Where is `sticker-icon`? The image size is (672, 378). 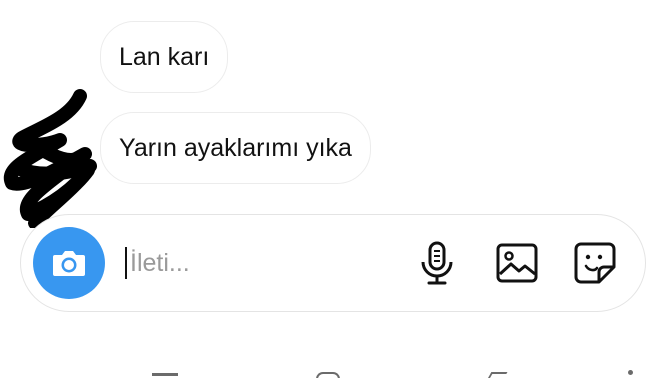
sticker-icon is located at coordinates (595, 263).